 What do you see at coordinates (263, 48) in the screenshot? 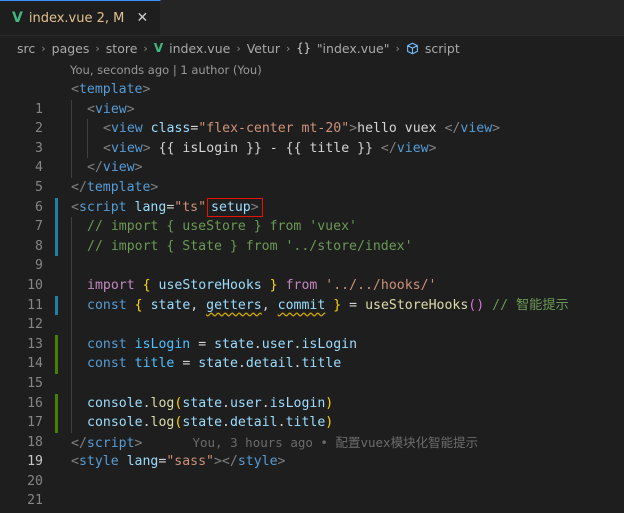
I see `breadcrumb-vetur: Vetur` at bounding box center [263, 48].